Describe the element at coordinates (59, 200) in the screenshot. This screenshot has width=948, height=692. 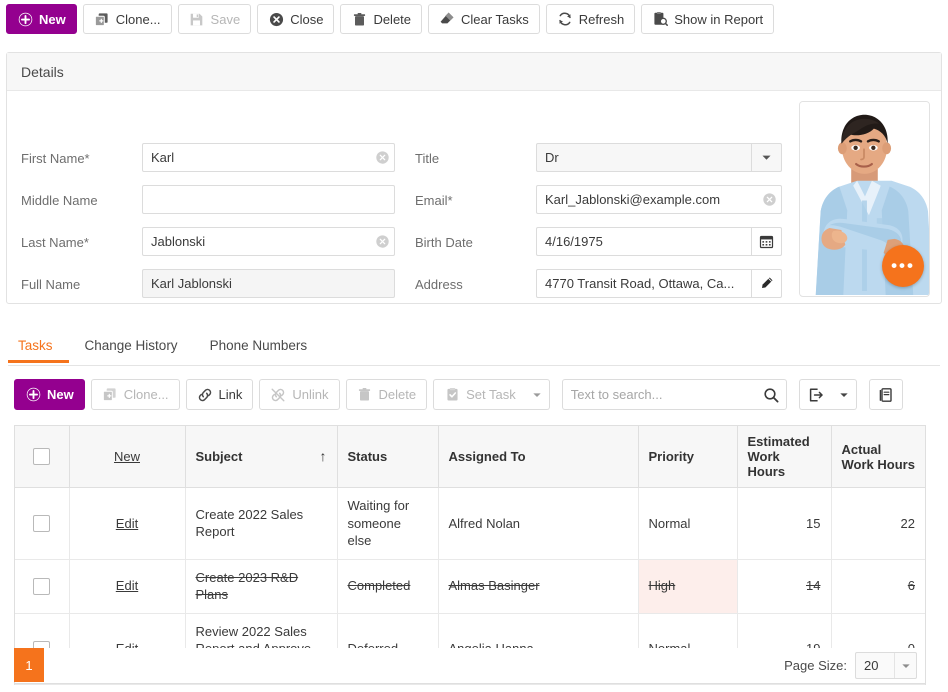
I see `middle-name-label: Middle Name` at that location.